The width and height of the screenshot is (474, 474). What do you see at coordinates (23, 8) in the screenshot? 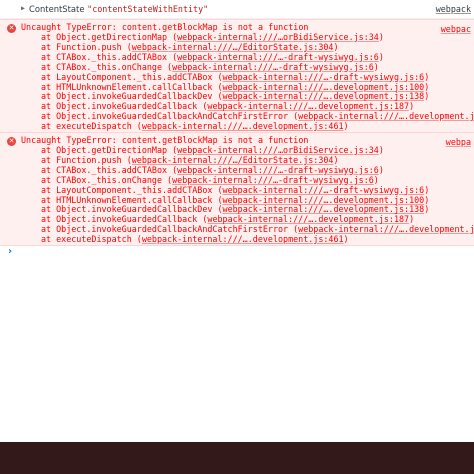
I see `expand-triangle-icon: ▶` at bounding box center [23, 8].